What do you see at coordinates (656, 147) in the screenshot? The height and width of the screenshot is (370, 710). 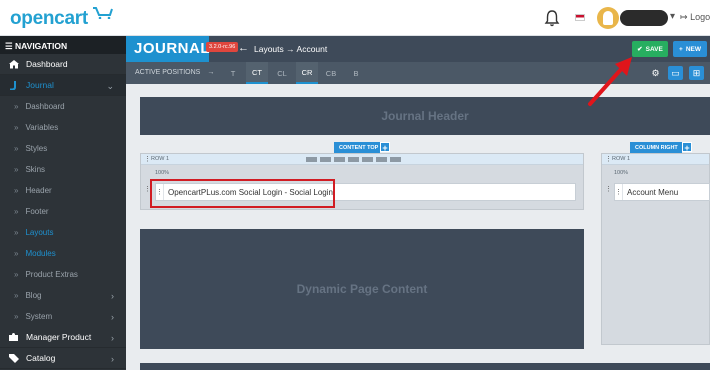 I see `column-right-tag: COLUMN RIGHT` at bounding box center [656, 147].